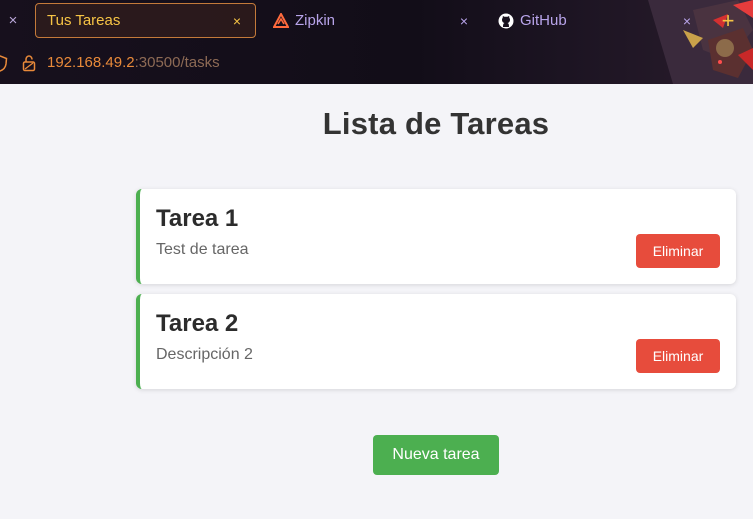 This screenshot has width=753, height=519. Describe the element at coordinates (4, 63) in the screenshot. I see `shield-icon` at that location.